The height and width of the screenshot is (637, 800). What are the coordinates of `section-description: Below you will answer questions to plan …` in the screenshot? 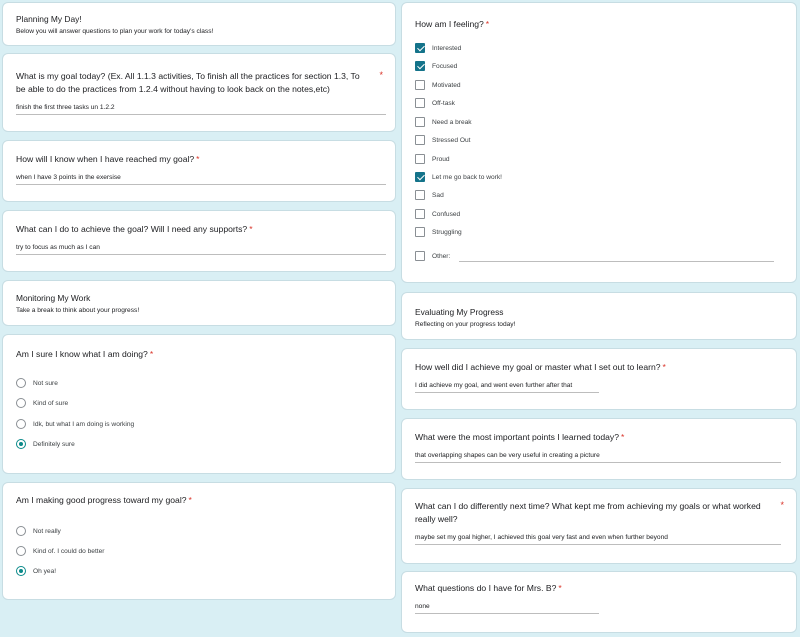 It's located at (115, 31).